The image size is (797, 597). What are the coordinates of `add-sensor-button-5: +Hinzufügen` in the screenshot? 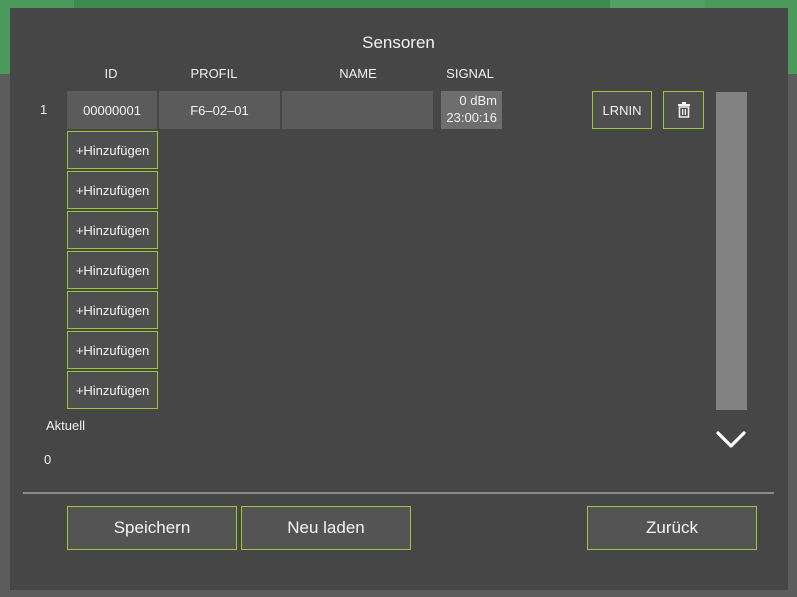 It's located at (112, 310).